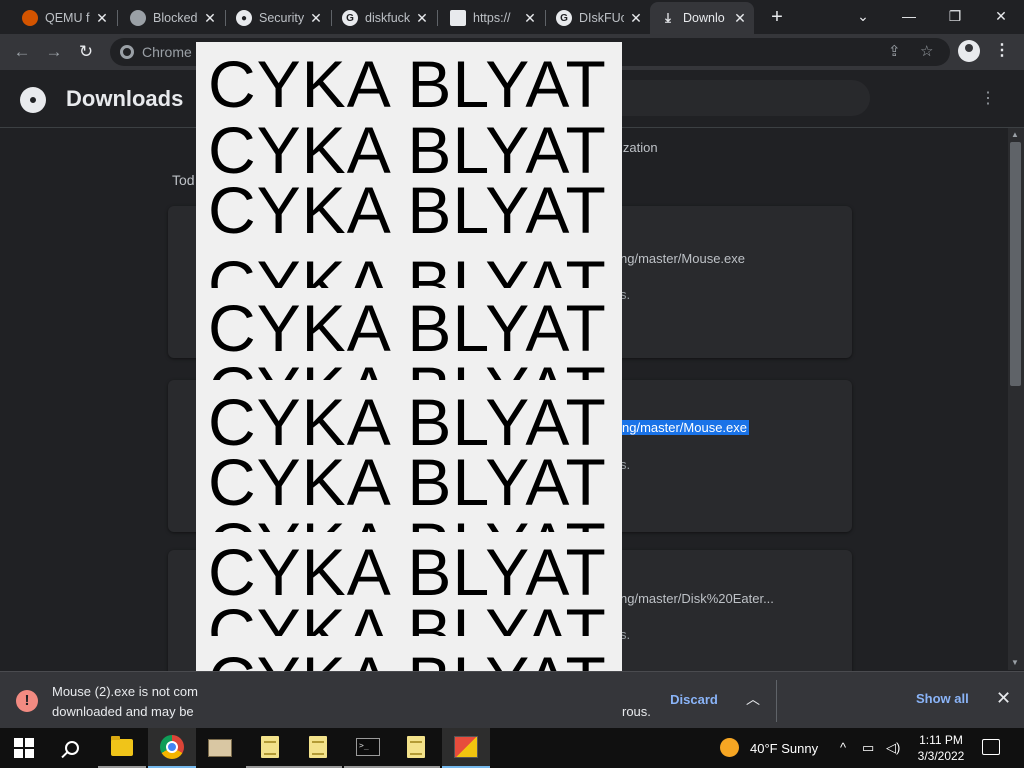 This screenshot has height=768, width=1024. Describe the element at coordinates (1001, 16) in the screenshot. I see `close-window-button: ✕` at that location.